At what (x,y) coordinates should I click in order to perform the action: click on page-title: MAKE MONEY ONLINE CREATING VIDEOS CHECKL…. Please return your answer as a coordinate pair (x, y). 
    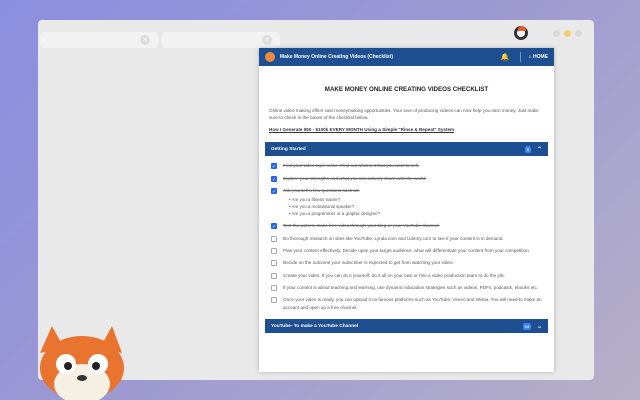
    Looking at the image, I should click on (406, 89).